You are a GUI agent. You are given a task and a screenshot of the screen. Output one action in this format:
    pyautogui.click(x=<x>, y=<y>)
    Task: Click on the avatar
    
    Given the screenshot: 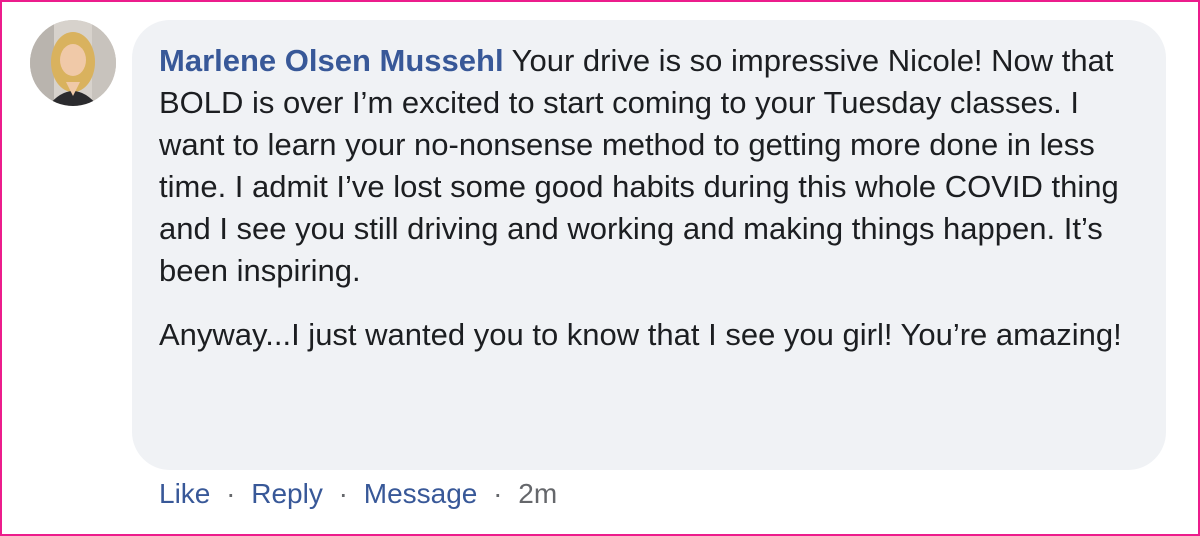 What is the action you would take?
    pyautogui.click(x=73, y=63)
    